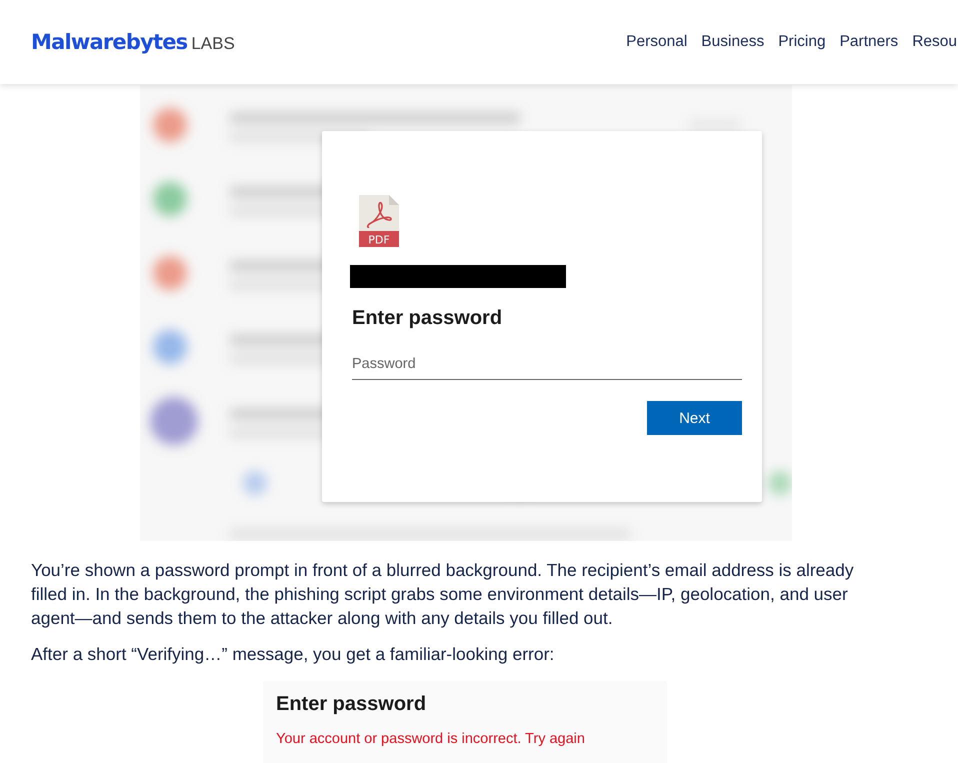 The height and width of the screenshot is (763, 958). What do you see at coordinates (657, 42) in the screenshot?
I see `nav-link: Personal` at bounding box center [657, 42].